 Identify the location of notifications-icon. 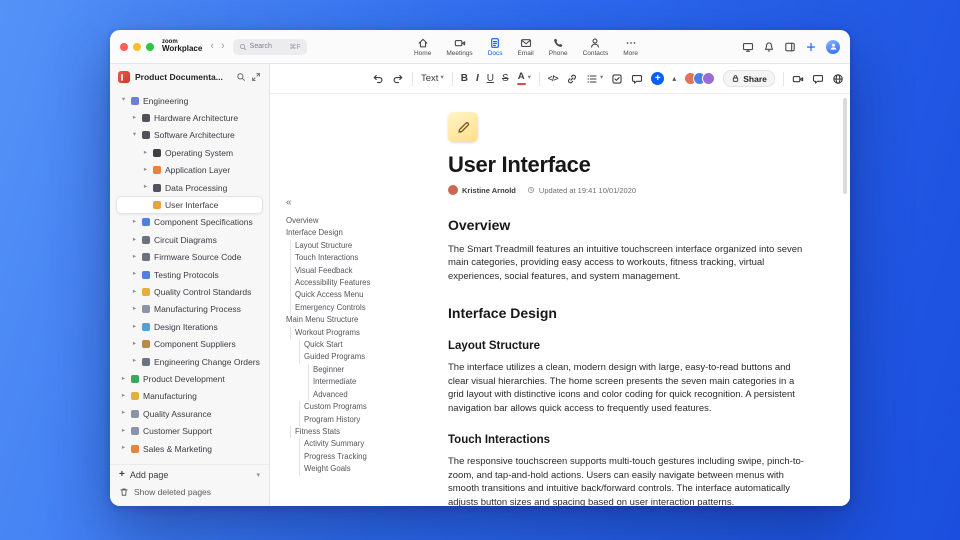
(769, 47).